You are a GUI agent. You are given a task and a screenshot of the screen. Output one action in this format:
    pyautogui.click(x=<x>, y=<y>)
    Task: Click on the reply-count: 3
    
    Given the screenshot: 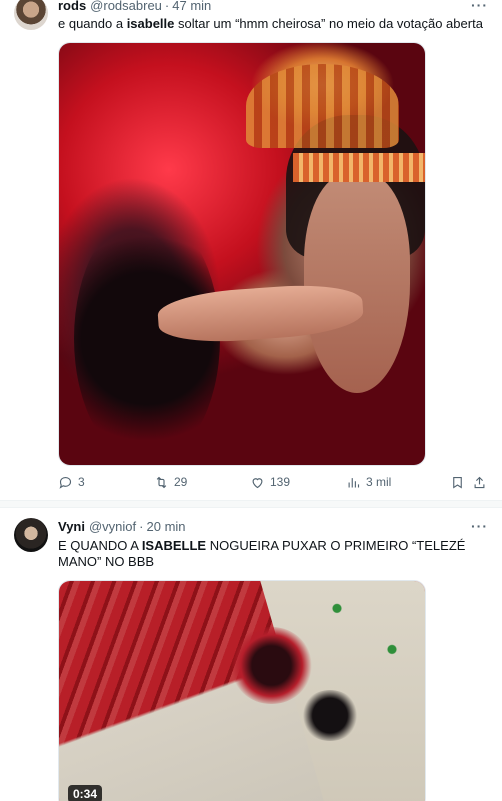 What is the action you would take?
    pyautogui.click(x=81, y=482)
    